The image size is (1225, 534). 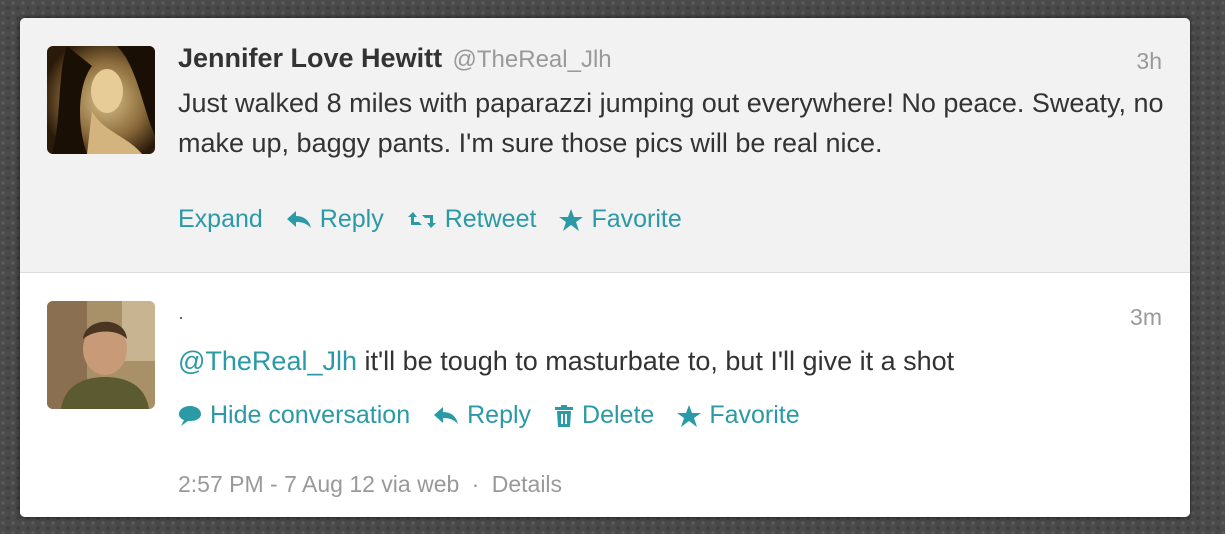 I want to click on hide-conversation-label: Hide conversation, so click(x=310, y=415).